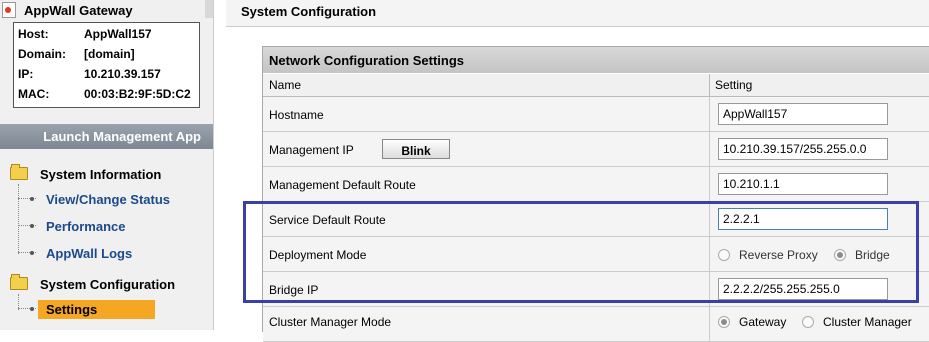 The height and width of the screenshot is (342, 929). I want to click on system-configuration-label: System Configuration, so click(108, 284).